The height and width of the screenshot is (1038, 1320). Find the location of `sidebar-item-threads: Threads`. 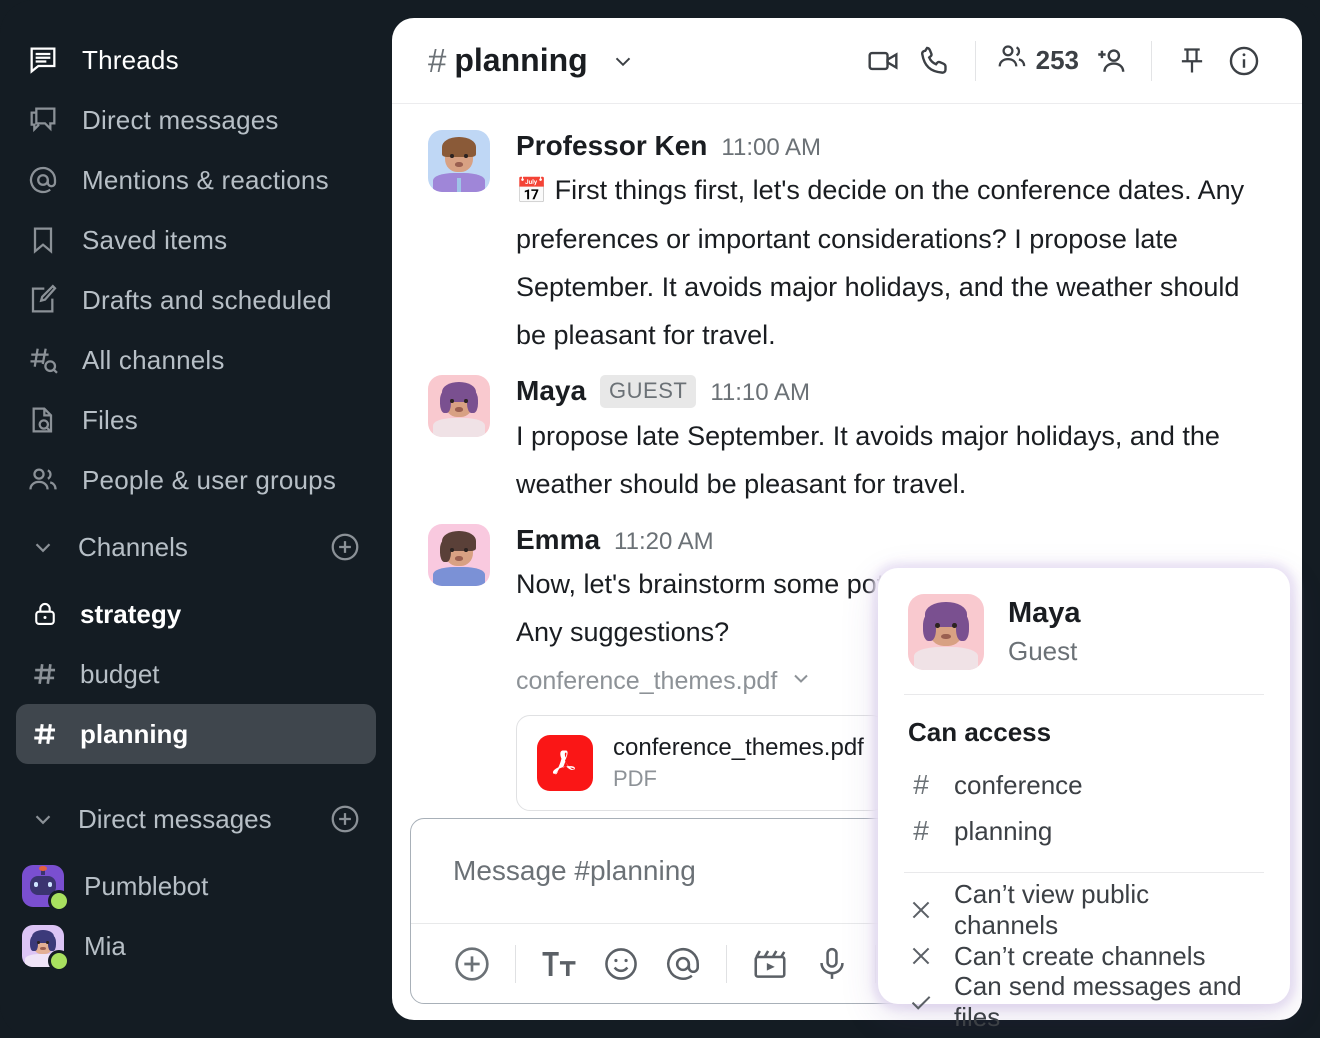

sidebar-item-threads: Threads is located at coordinates (196, 60).